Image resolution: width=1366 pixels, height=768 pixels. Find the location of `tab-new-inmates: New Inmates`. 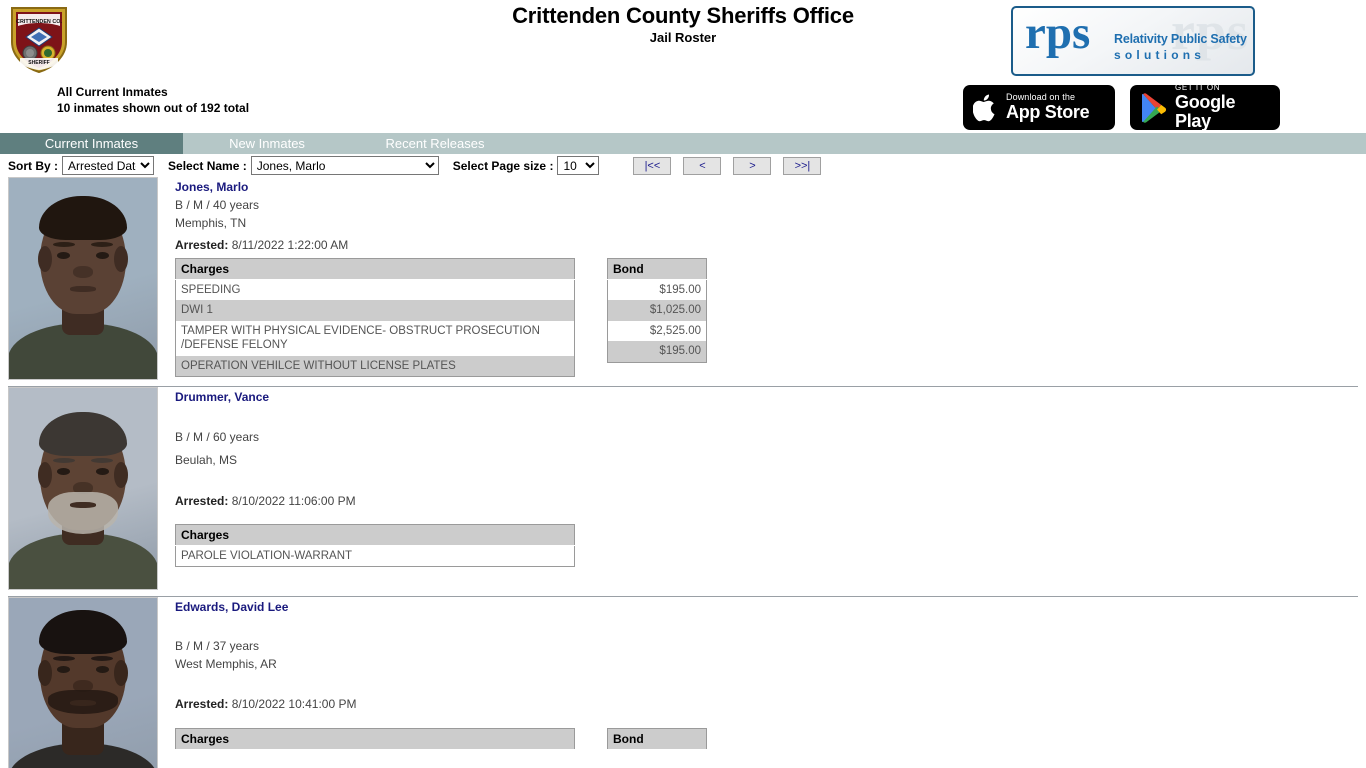

tab-new-inmates: New Inmates is located at coordinates (267, 143).